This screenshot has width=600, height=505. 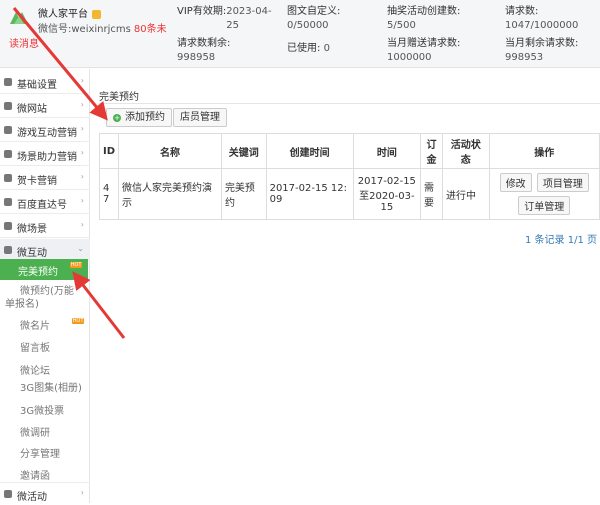 What do you see at coordinates (349, 103) in the screenshot?
I see `divider` at bounding box center [349, 103].